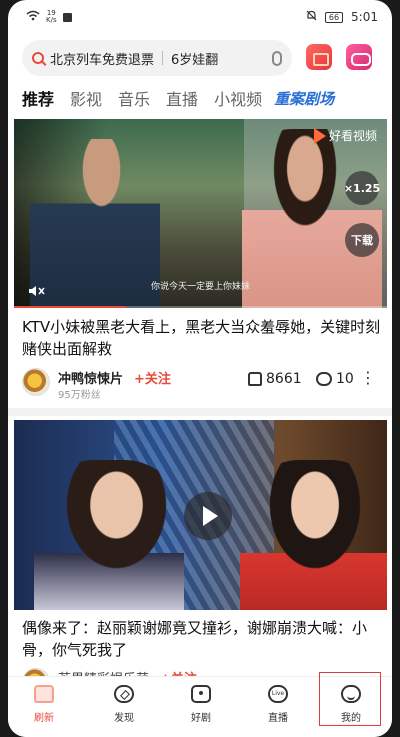 The height and width of the screenshot is (737, 400). Describe the element at coordinates (44, 694) in the screenshot. I see `home-icon` at that location.